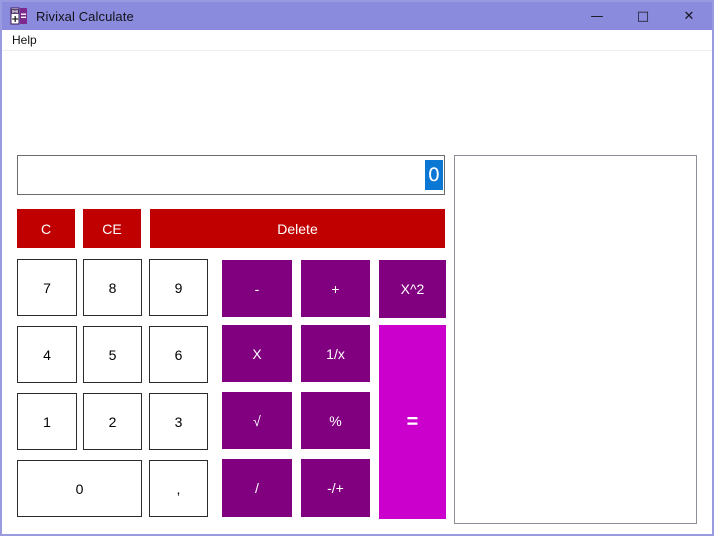 This screenshot has width=714, height=536. I want to click on reciprocal-label: 1/x, so click(335, 353).